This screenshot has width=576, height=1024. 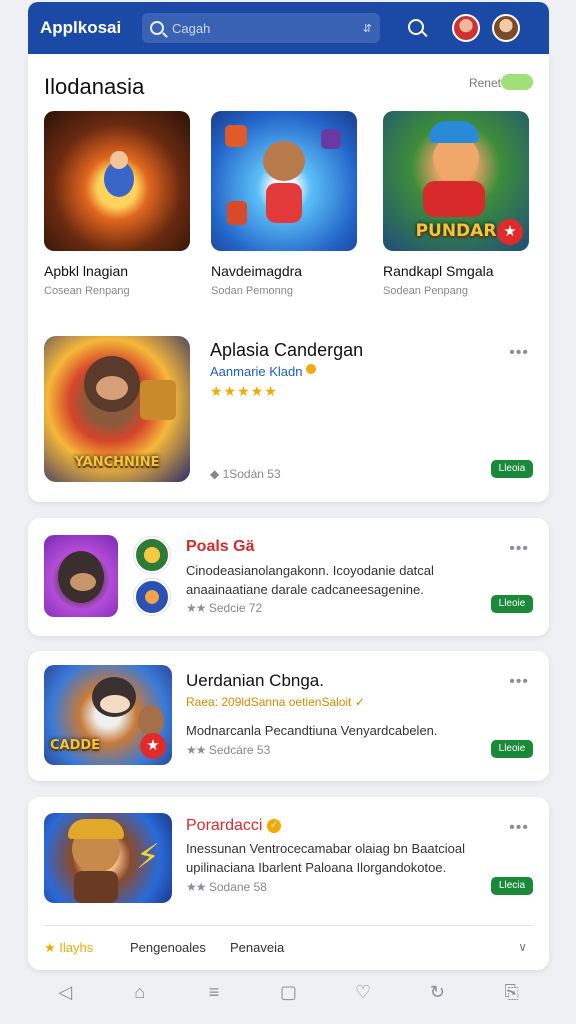 I want to click on search-bar: ⇵, so click(x=261, y=28).